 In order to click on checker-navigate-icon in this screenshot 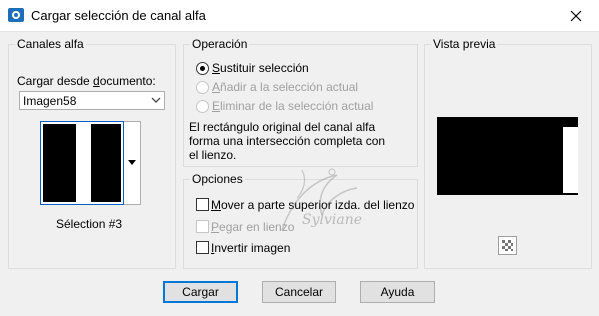, I will do `click(507, 245)`.